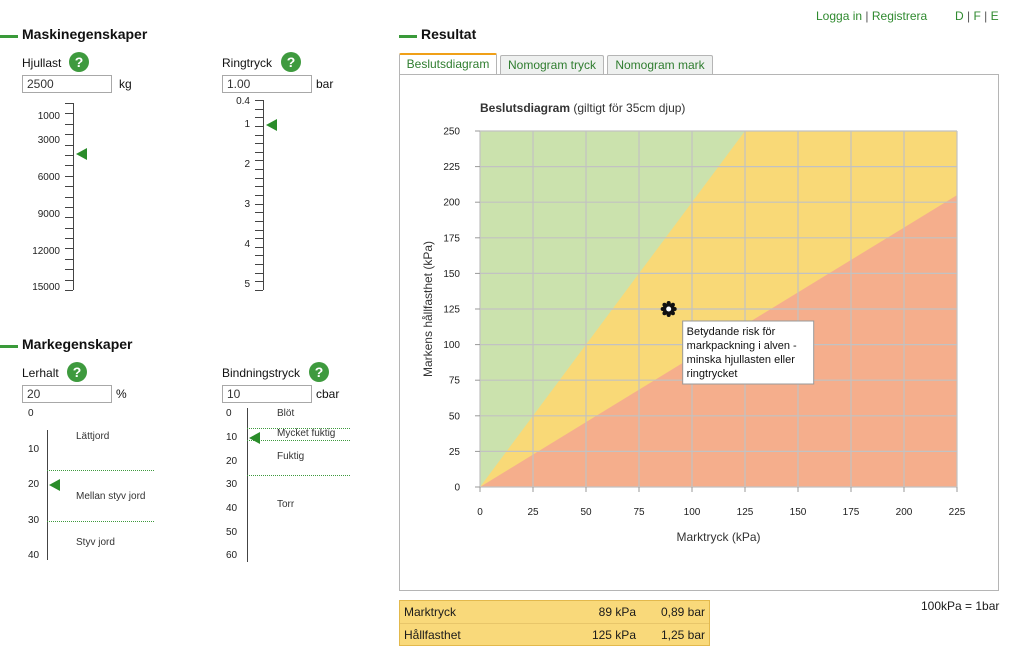 This screenshot has width=1019, height=670. What do you see at coordinates (899, 16) in the screenshot?
I see `register-link: Registrera` at bounding box center [899, 16].